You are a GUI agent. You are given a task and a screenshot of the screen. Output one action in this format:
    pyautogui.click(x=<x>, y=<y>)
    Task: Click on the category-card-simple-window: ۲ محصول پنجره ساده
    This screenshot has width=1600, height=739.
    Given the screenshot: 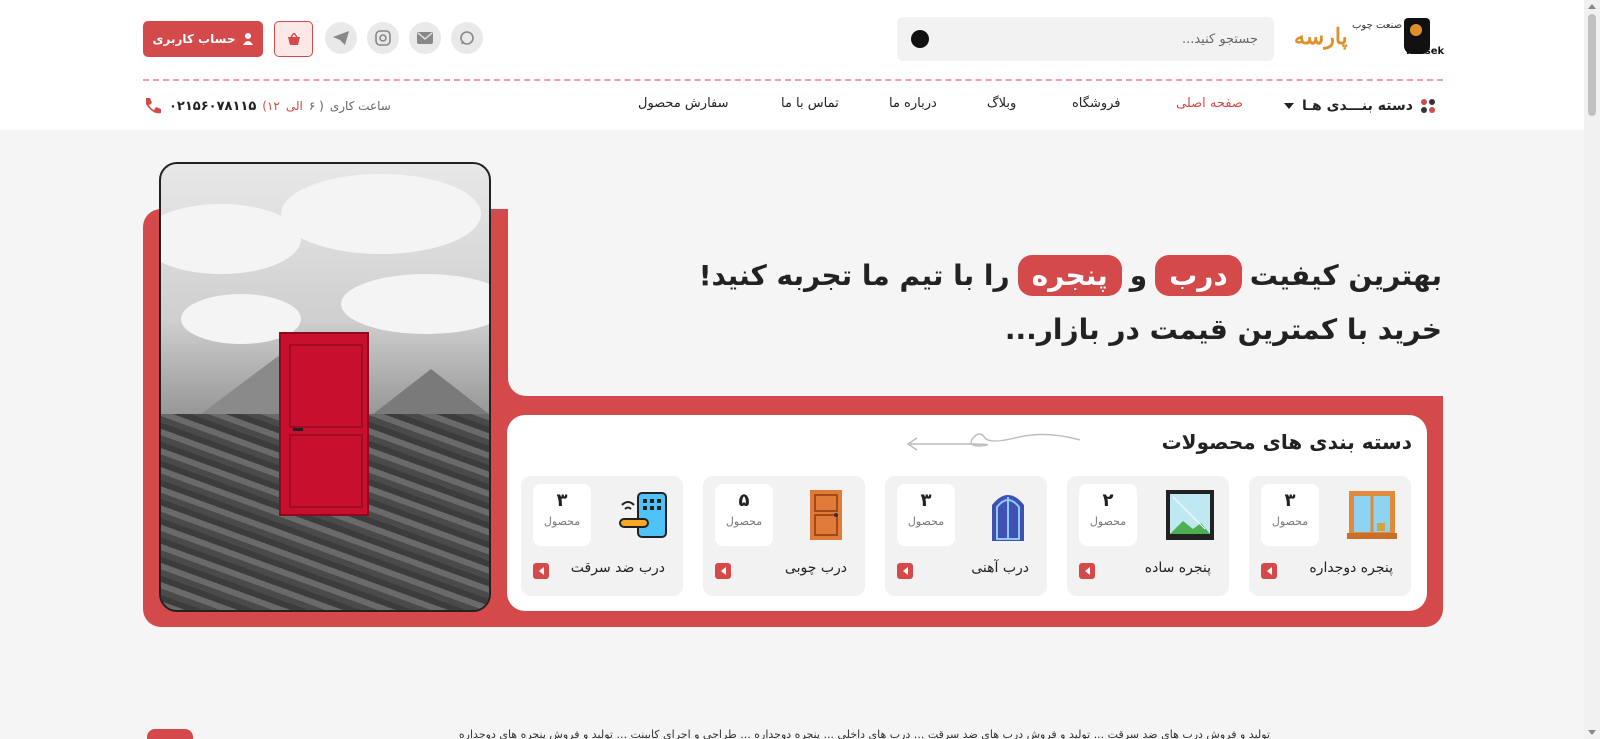 What is the action you would take?
    pyautogui.click(x=1148, y=536)
    